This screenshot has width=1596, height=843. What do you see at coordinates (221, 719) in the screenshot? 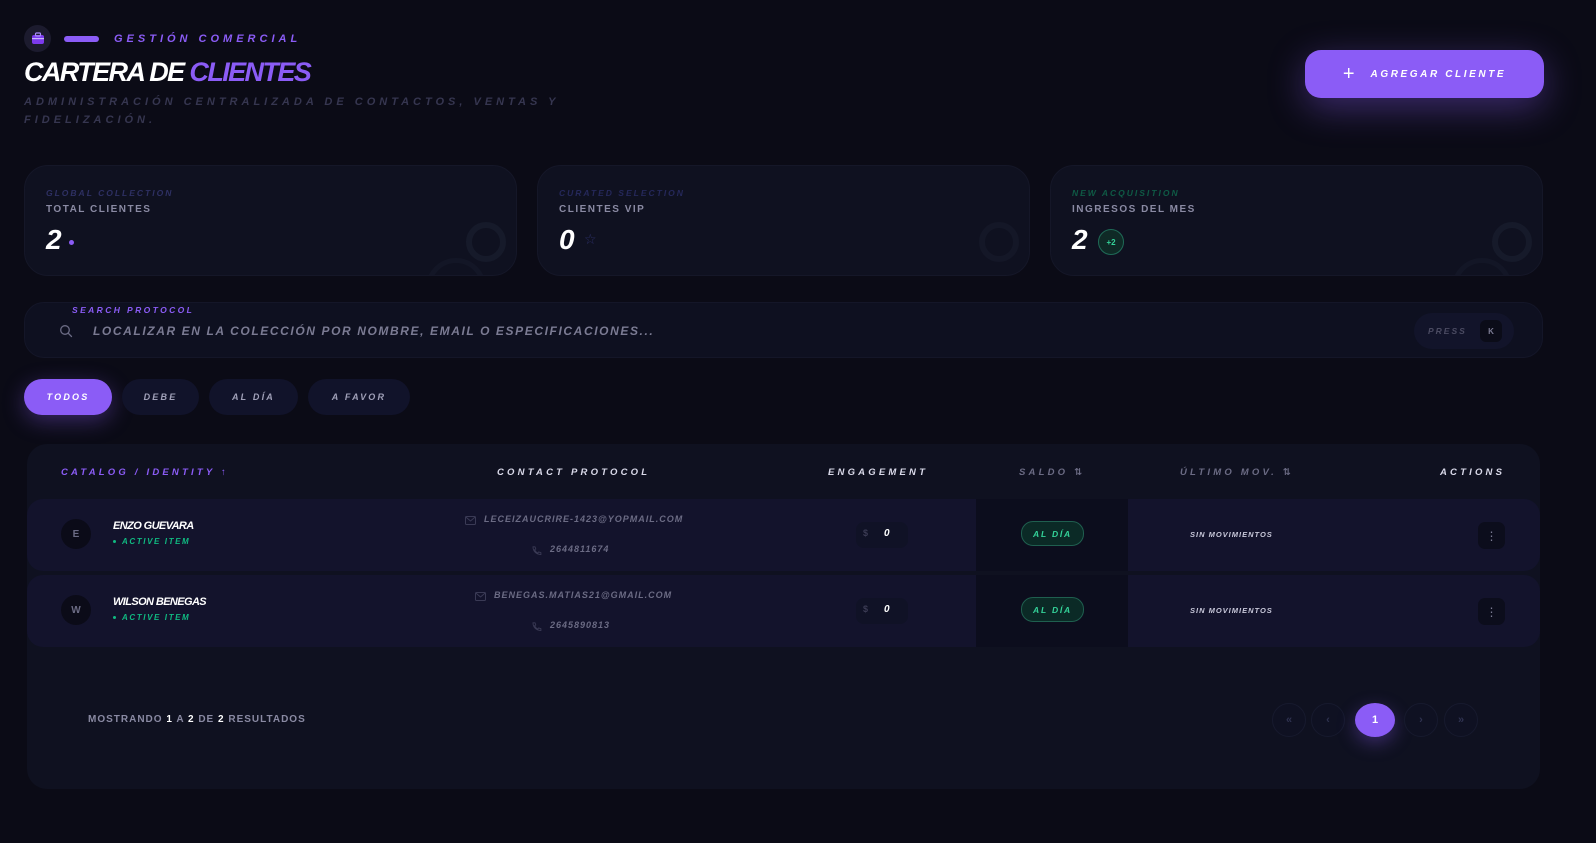
I see `results-total: 2` at bounding box center [221, 719].